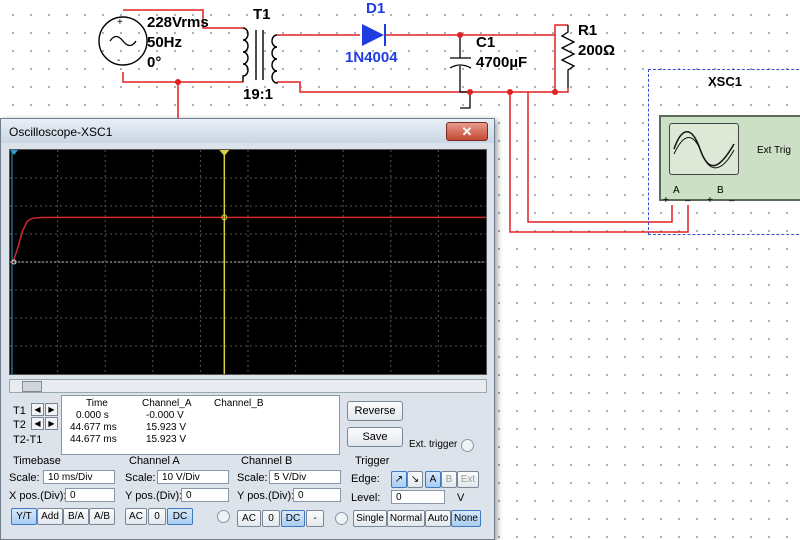 The image size is (800, 540). I want to click on terminal-b-minus: _, so click(732, 196).